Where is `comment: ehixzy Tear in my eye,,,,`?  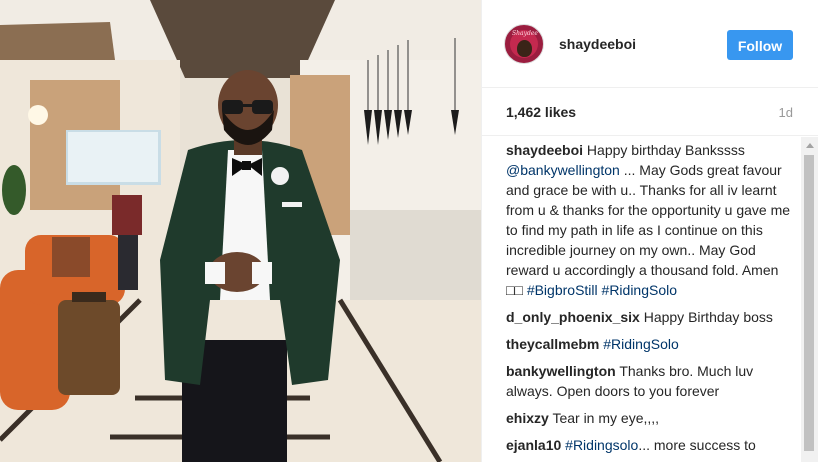 comment: ehixzy Tear in my eye,,,, is located at coordinates (651, 418).